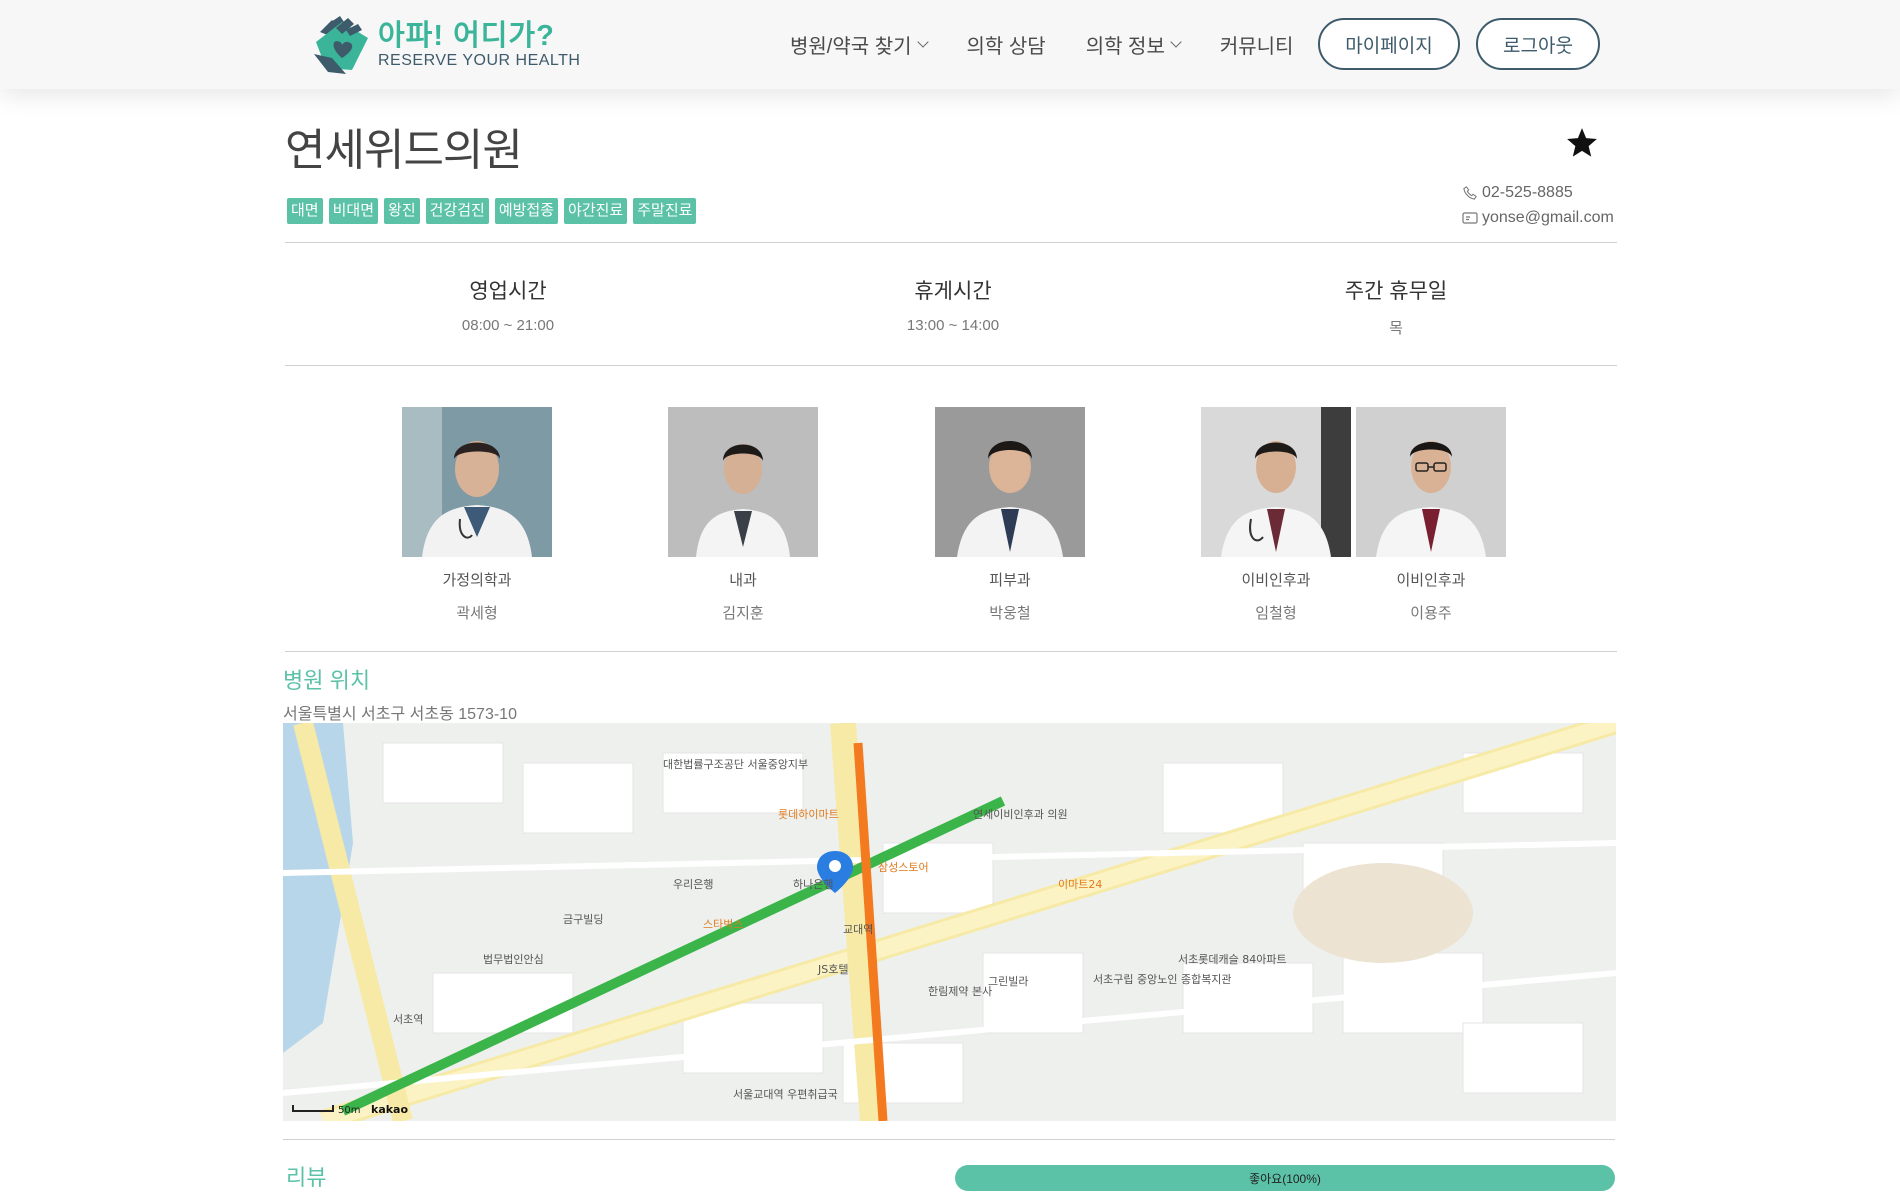 The image size is (1900, 1200). I want to click on doctor-card: 이비인후과 이용주, so click(1431, 515).